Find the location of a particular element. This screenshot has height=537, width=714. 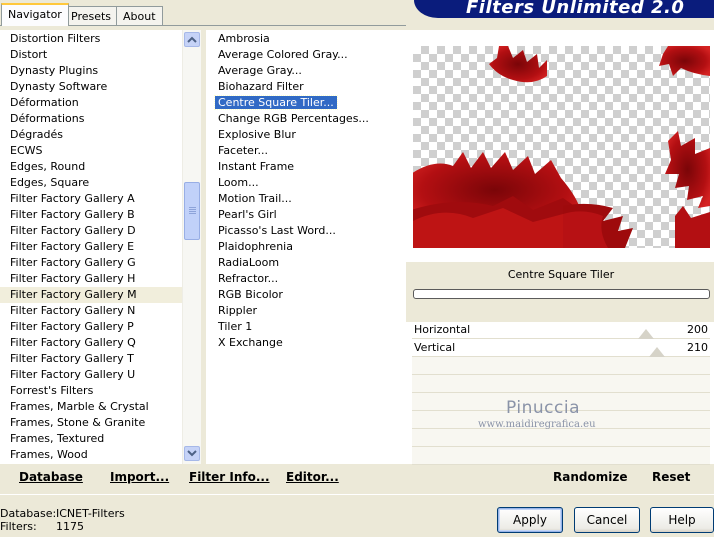

banner: Filters Unlimited 2.0 is located at coordinates (564, 9).